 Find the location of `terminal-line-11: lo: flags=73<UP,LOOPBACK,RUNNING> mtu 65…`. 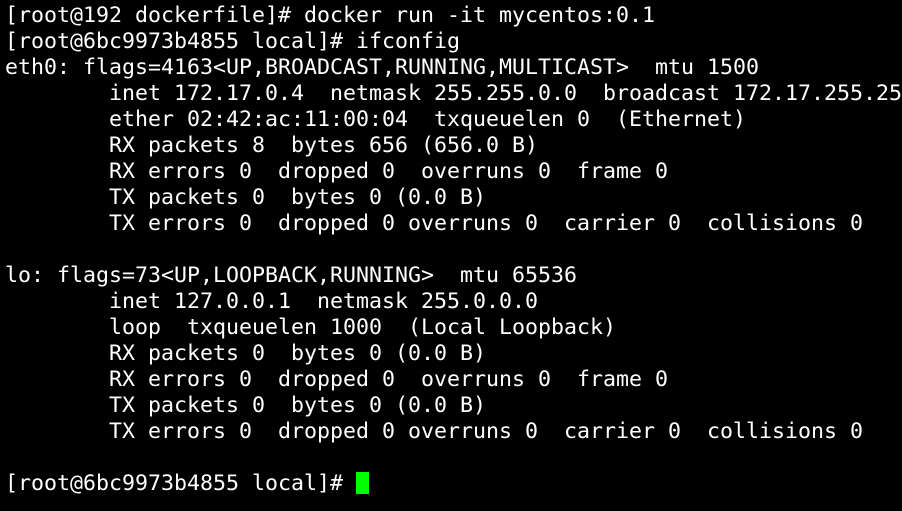

terminal-line-11: lo: flags=73<UP,LOOPBACK,RUNNING> mtu 65… is located at coordinates (291, 275).